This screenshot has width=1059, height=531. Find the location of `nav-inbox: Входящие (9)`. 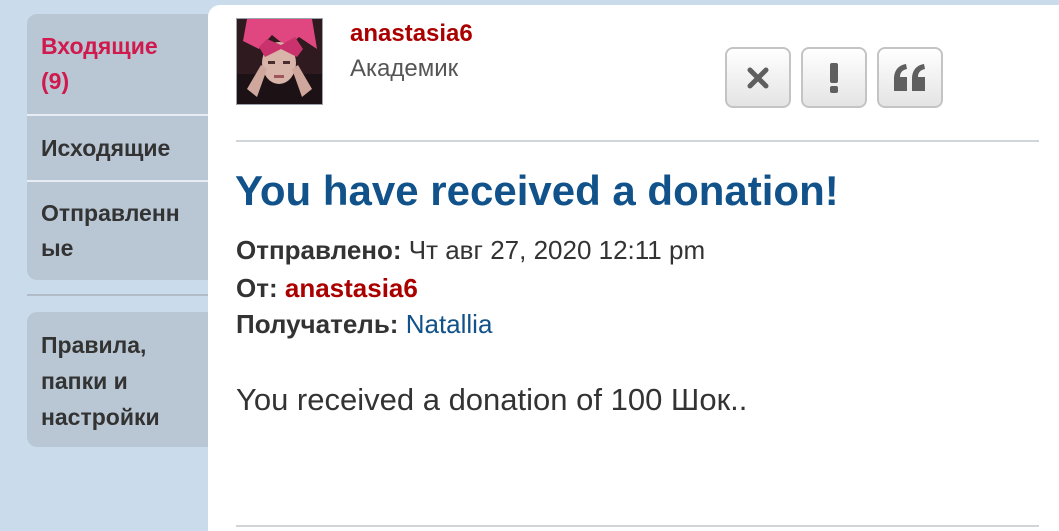

nav-inbox: Входящие (9) is located at coordinates (117, 64).